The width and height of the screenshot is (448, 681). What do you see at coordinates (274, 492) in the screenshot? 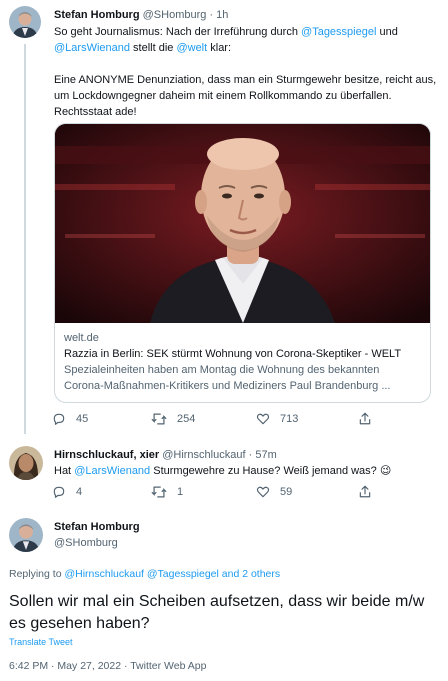
I see `like-button: 59` at bounding box center [274, 492].